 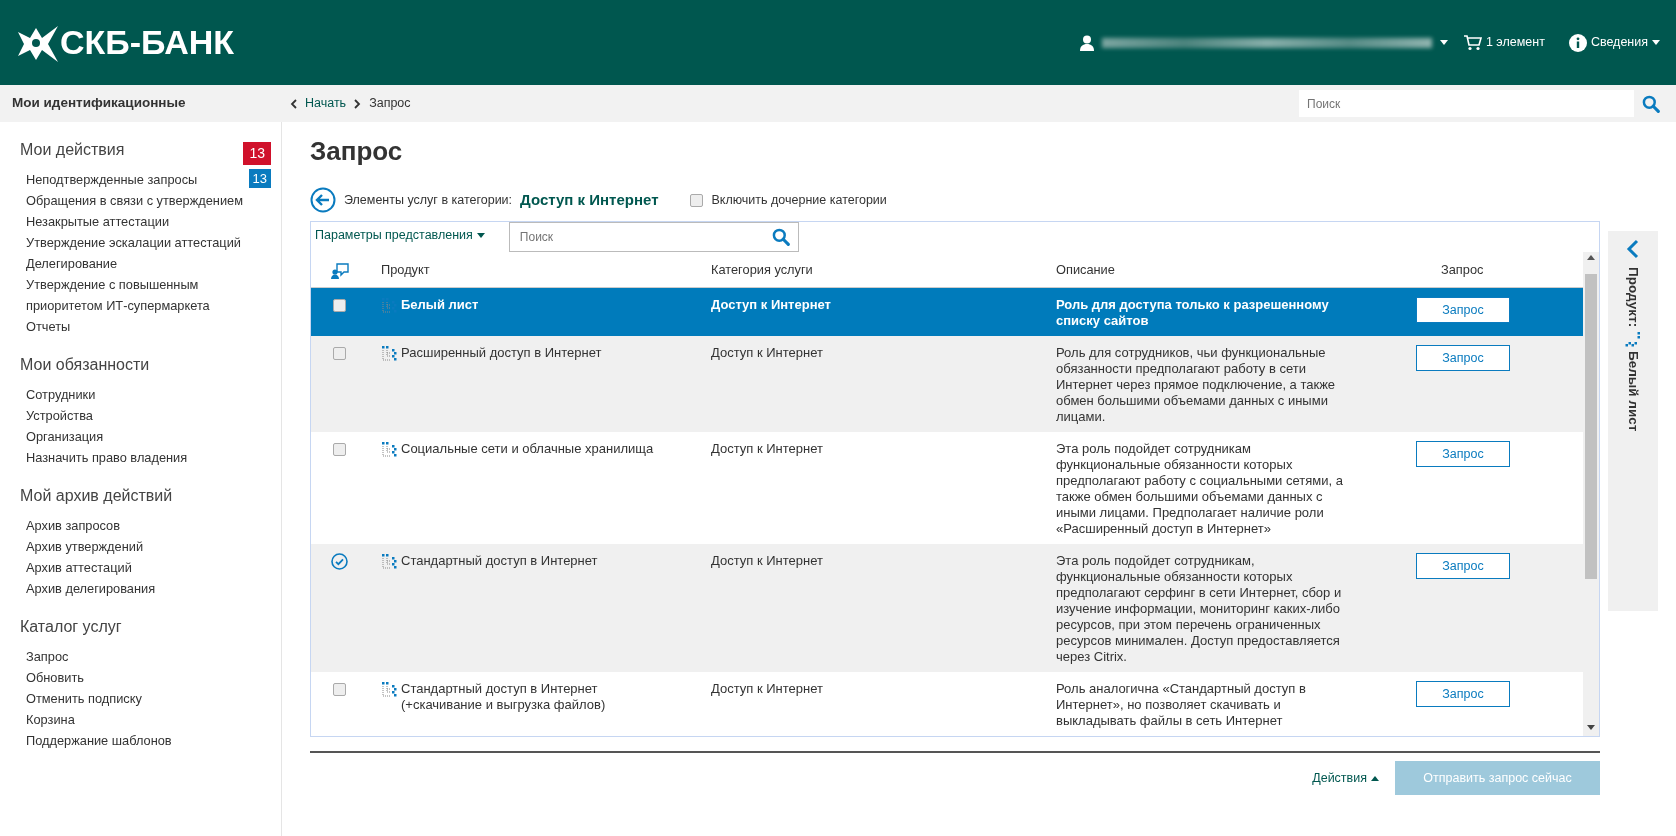 What do you see at coordinates (52, 677) in the screenshot?
I see `sidebar-item: Обновить` at bounding box center [52, 677].